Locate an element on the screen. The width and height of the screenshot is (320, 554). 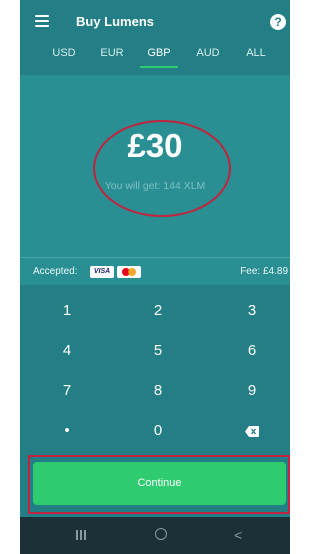
hamburger-menu-icon is located at coordinates (42, 21).